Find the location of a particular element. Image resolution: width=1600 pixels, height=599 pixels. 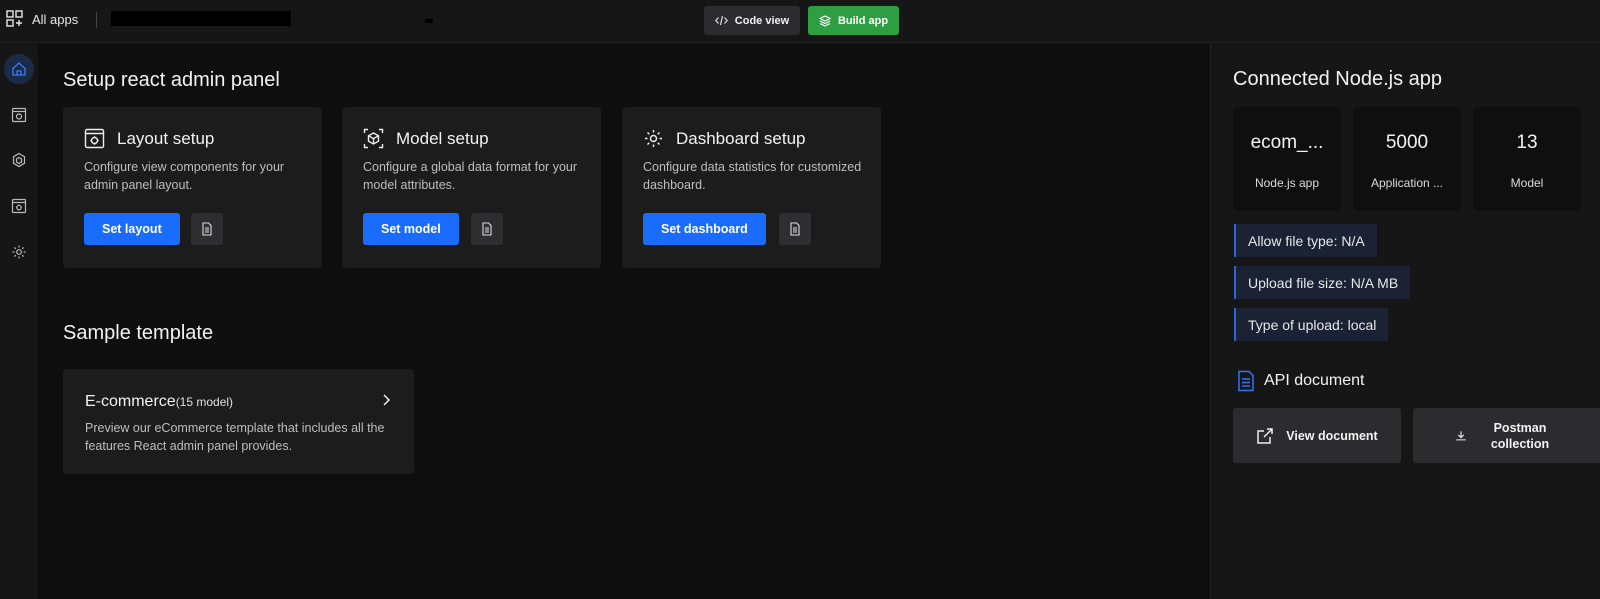

model-hex-icon is located at coordinates (19, 160).